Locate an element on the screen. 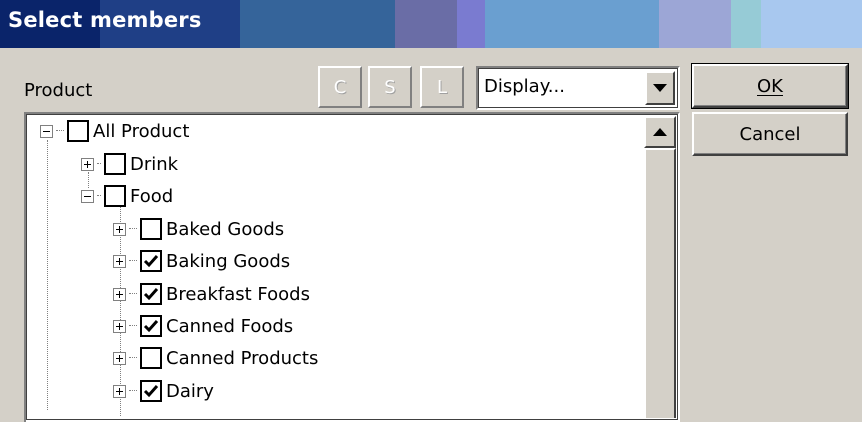 Image resolution: width=862 pixels, height=422 pixels. tree-node-label: Canned Foods is located at coordinates (230, 326).